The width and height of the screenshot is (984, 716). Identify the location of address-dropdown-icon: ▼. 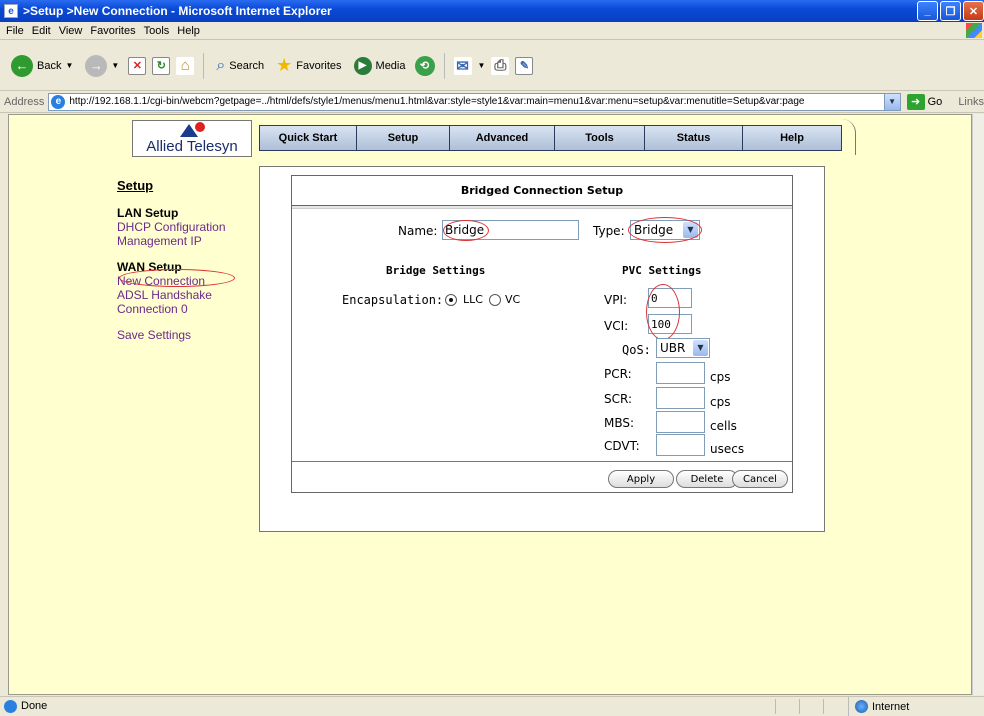
(891, 101).